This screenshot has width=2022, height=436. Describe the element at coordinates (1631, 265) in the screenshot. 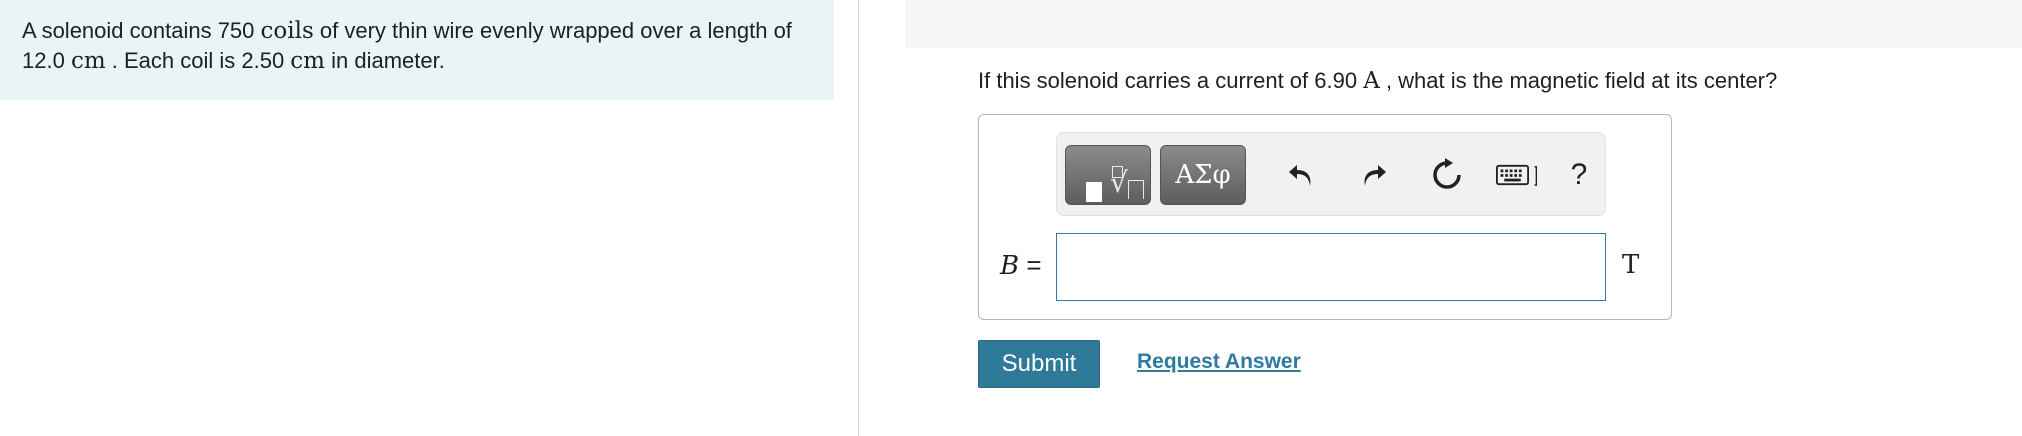

I see `answer-unit: T` at that location.